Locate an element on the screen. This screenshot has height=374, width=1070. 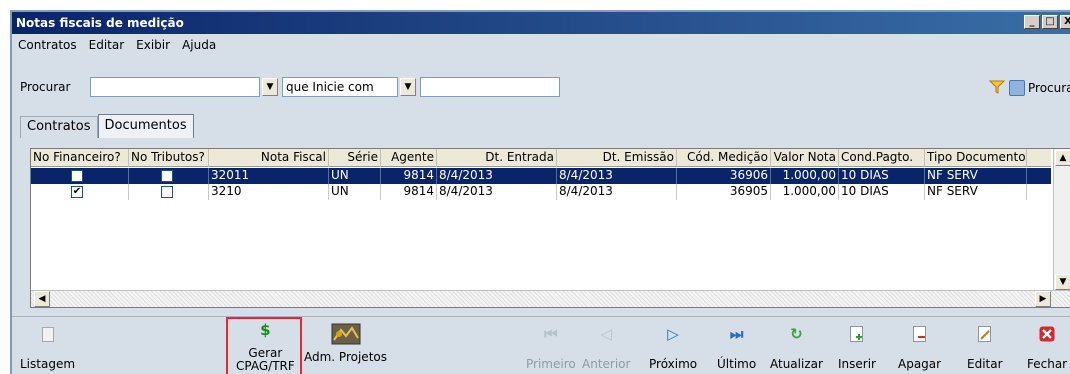
minimize-button: _ is located at coordinates (1032, 22).